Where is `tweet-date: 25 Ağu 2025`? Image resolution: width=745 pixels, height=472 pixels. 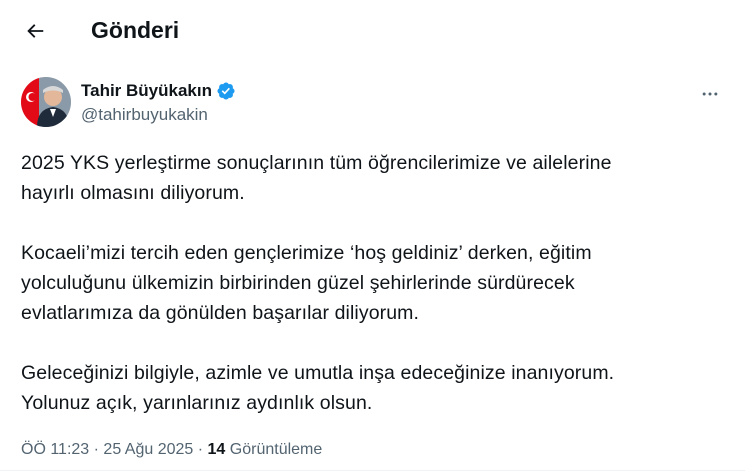
tweet-date: 25 Ağu 2025 is located at coordinates (148, 449).